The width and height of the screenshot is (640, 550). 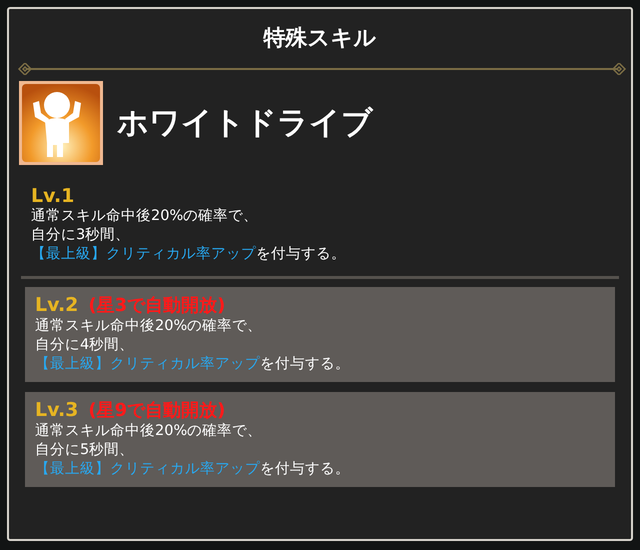 I want to click on description-line: 自分に5秒間、, so click(x=85, y=450).